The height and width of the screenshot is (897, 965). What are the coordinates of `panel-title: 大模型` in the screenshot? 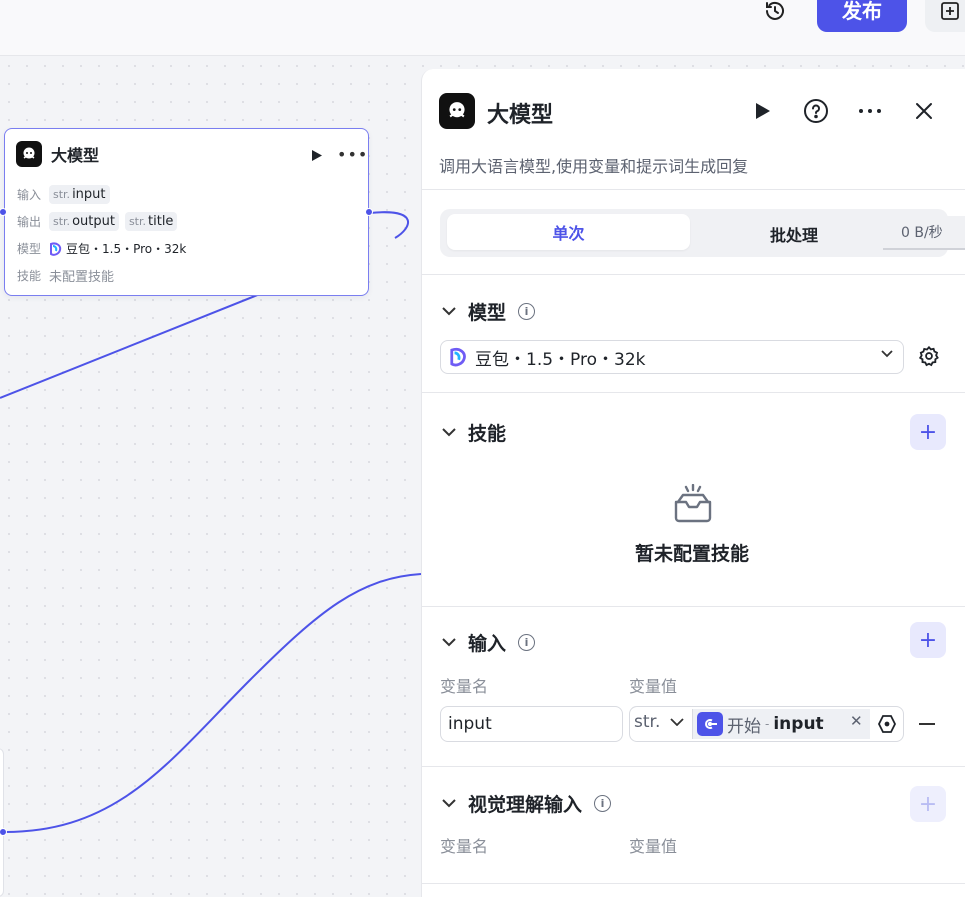 It's located at (520, 115).